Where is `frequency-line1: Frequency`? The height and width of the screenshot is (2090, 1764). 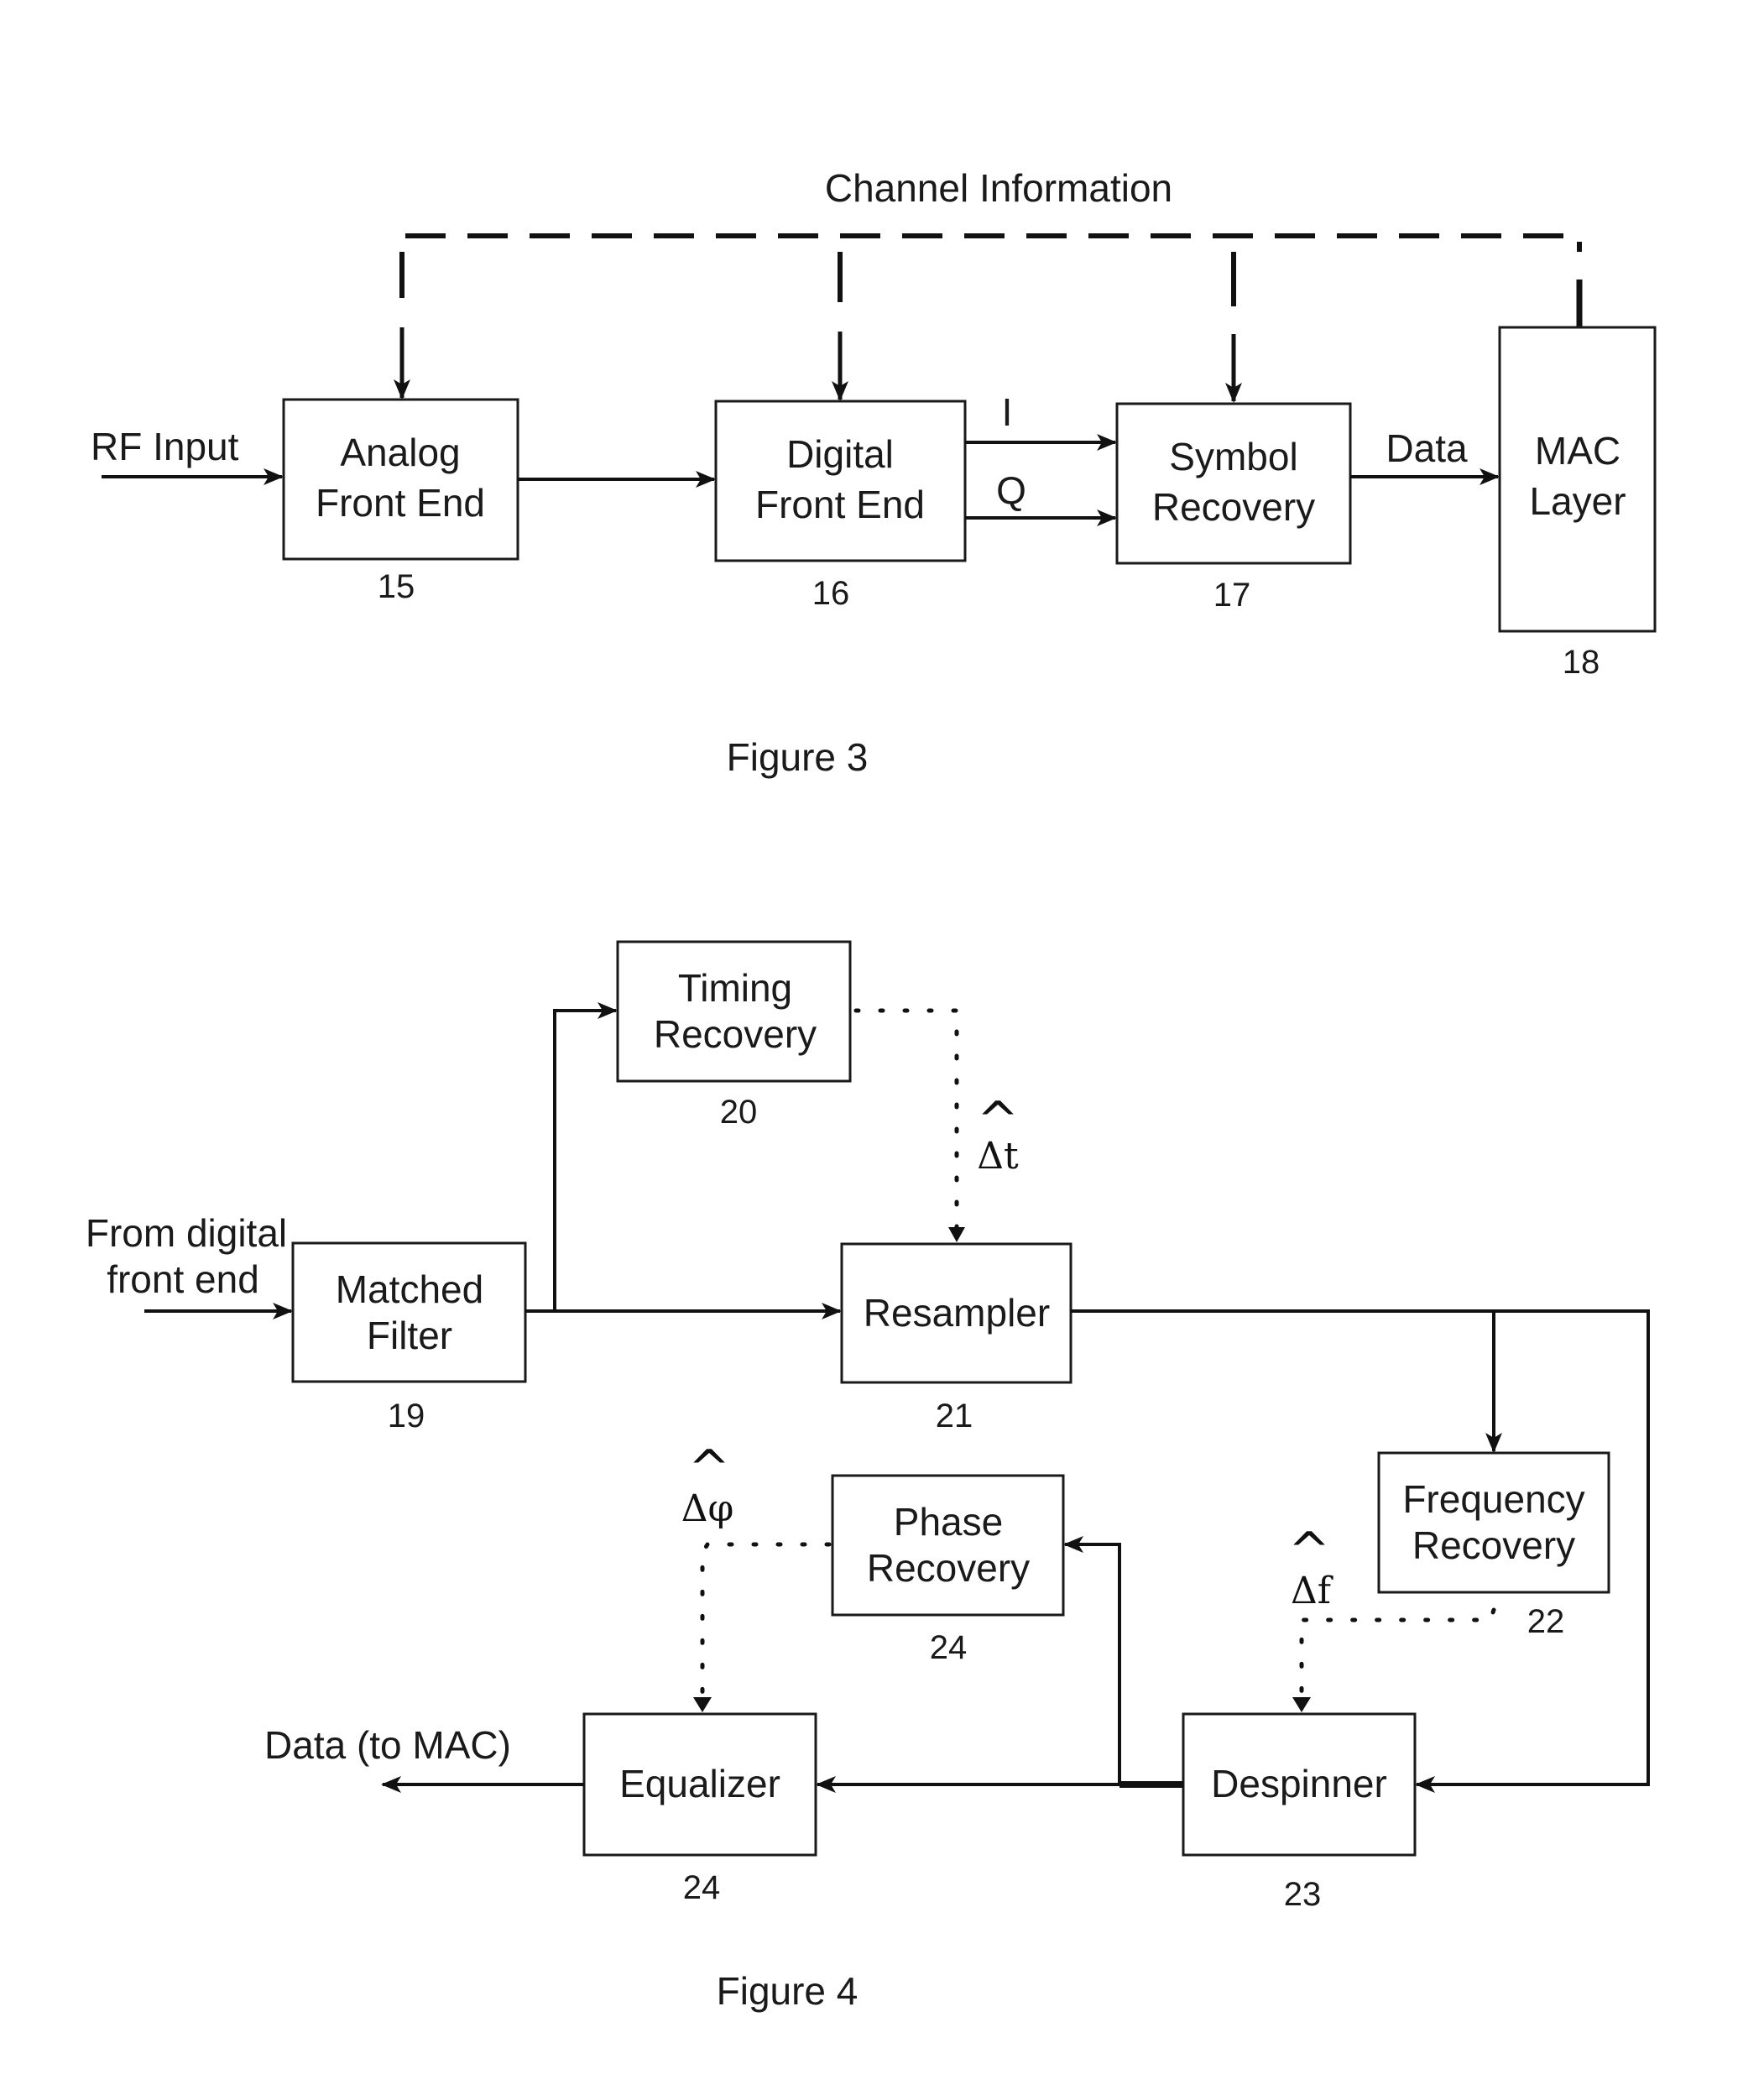
frequency-line1: Frequency is located at coordinates (1493, 1499).